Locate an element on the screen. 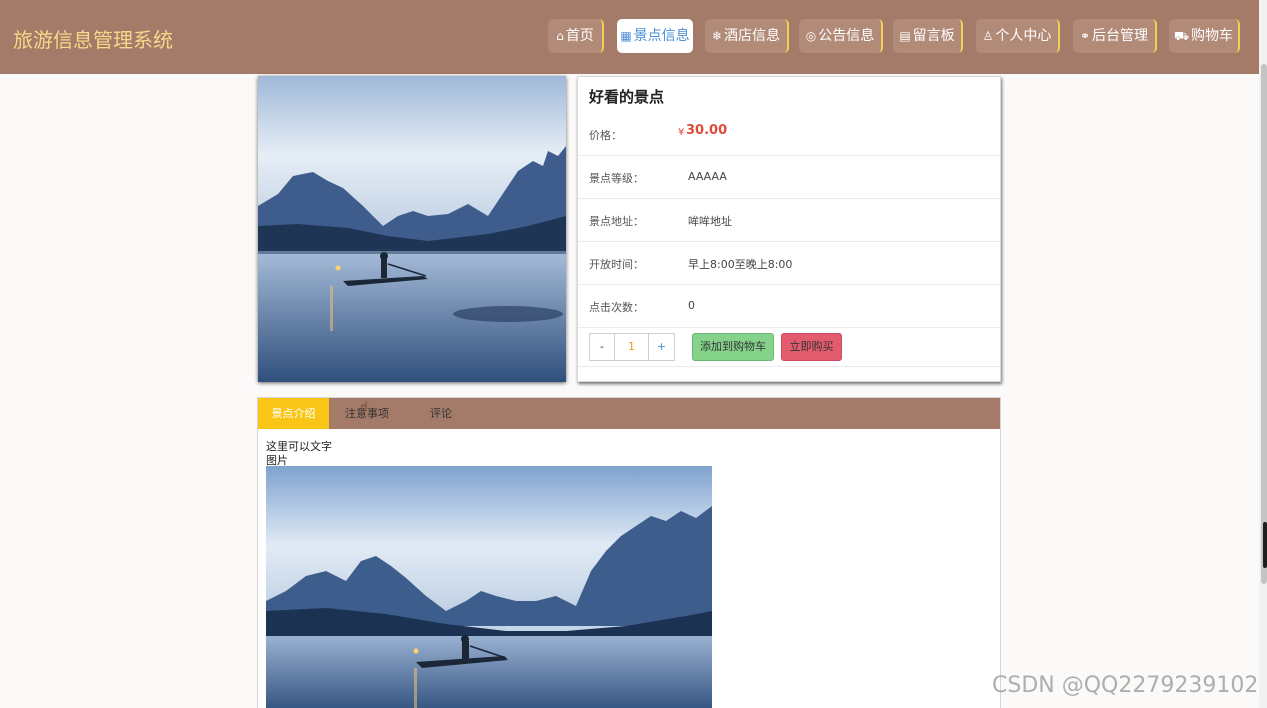  nav-label: 公告信息 is located at coordinates (846, 36).